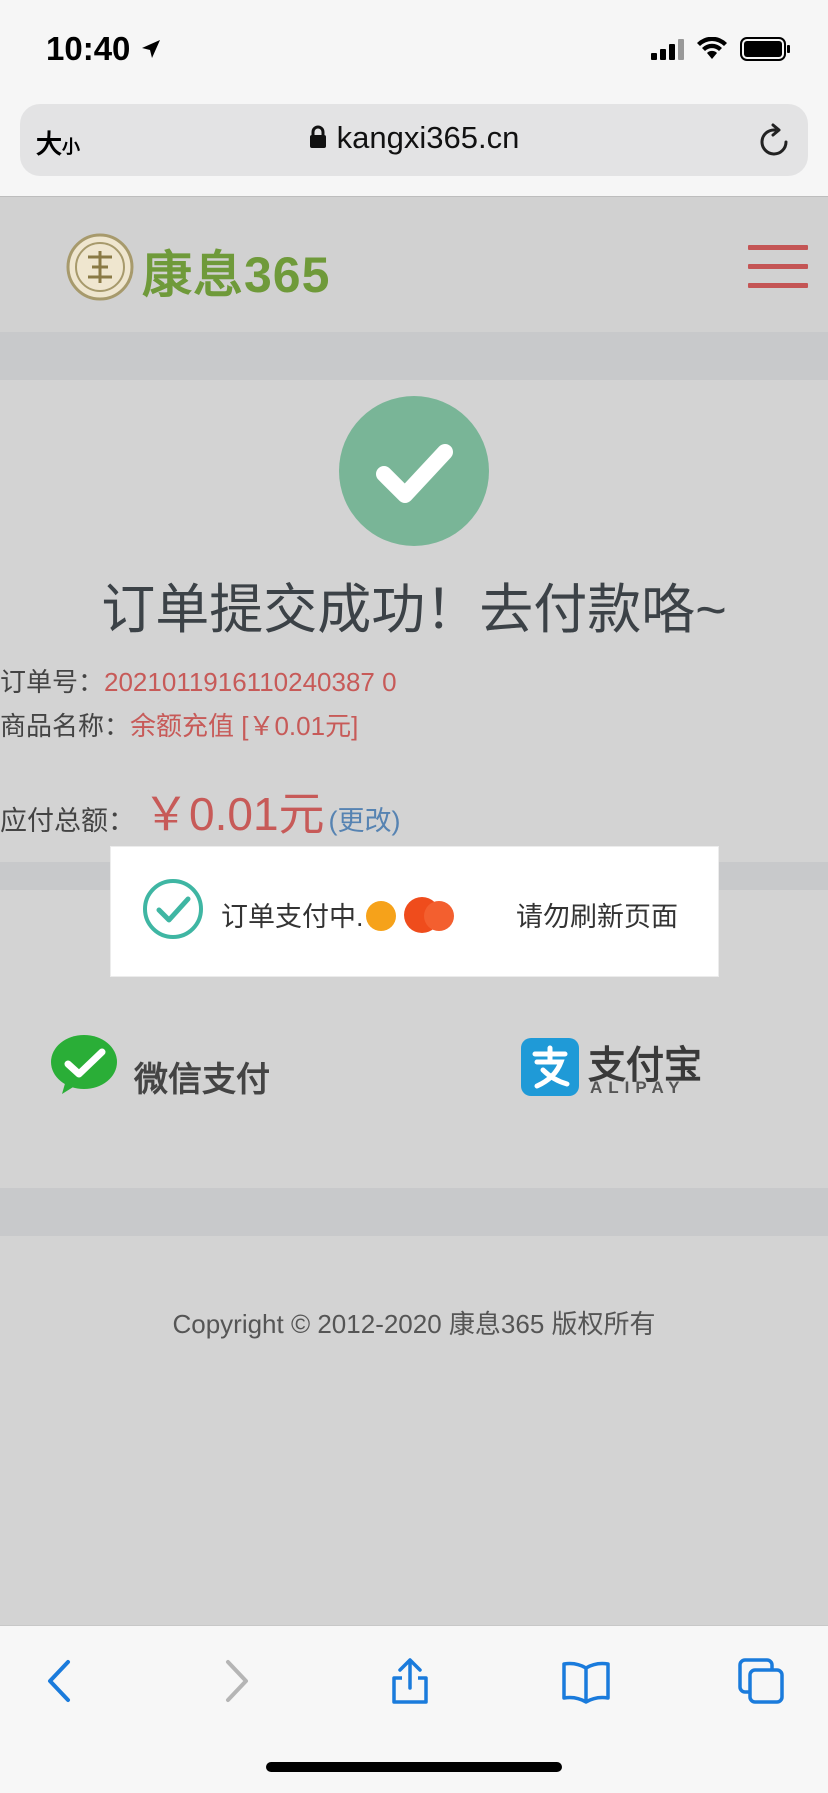  I want to click on order-number-row: 订单号：2021011916110240387 0, so click(198, 680).